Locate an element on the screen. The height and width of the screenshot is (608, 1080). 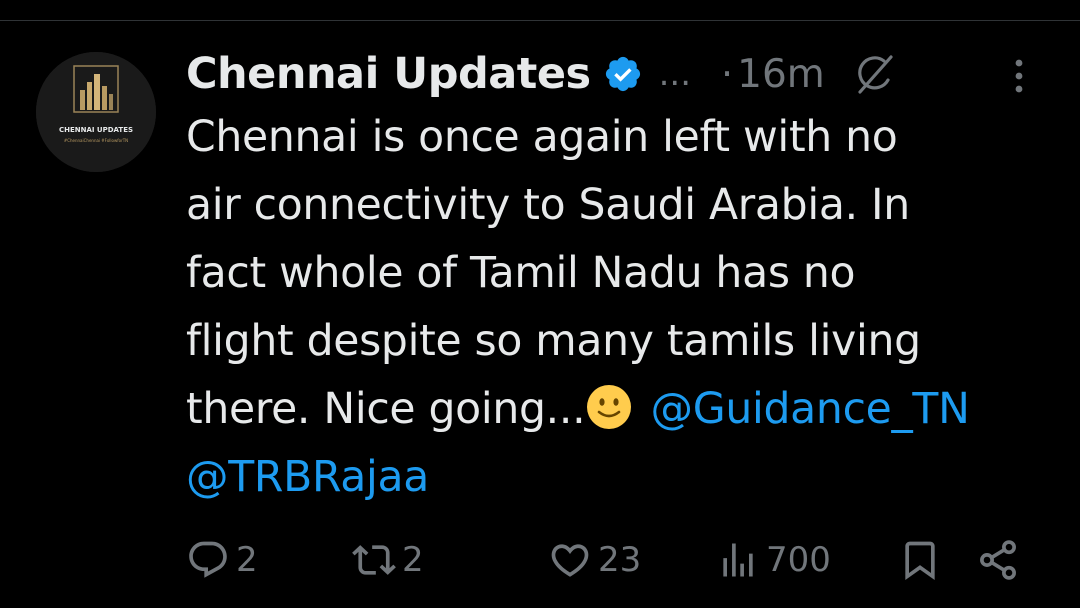
tweet-header: Chennai Updates ... · 16m is located at coordinates (541, 74).